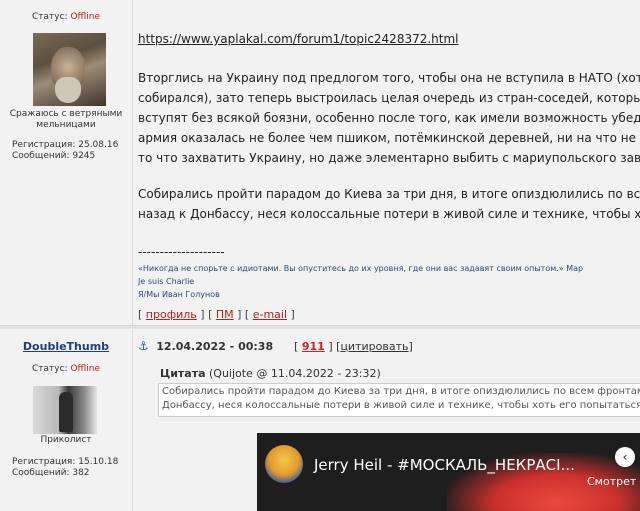  What do you see at coordinates (183, 373) in the screenshot?
I see `quote-label: Цитата` at bounding box center [183, 373].